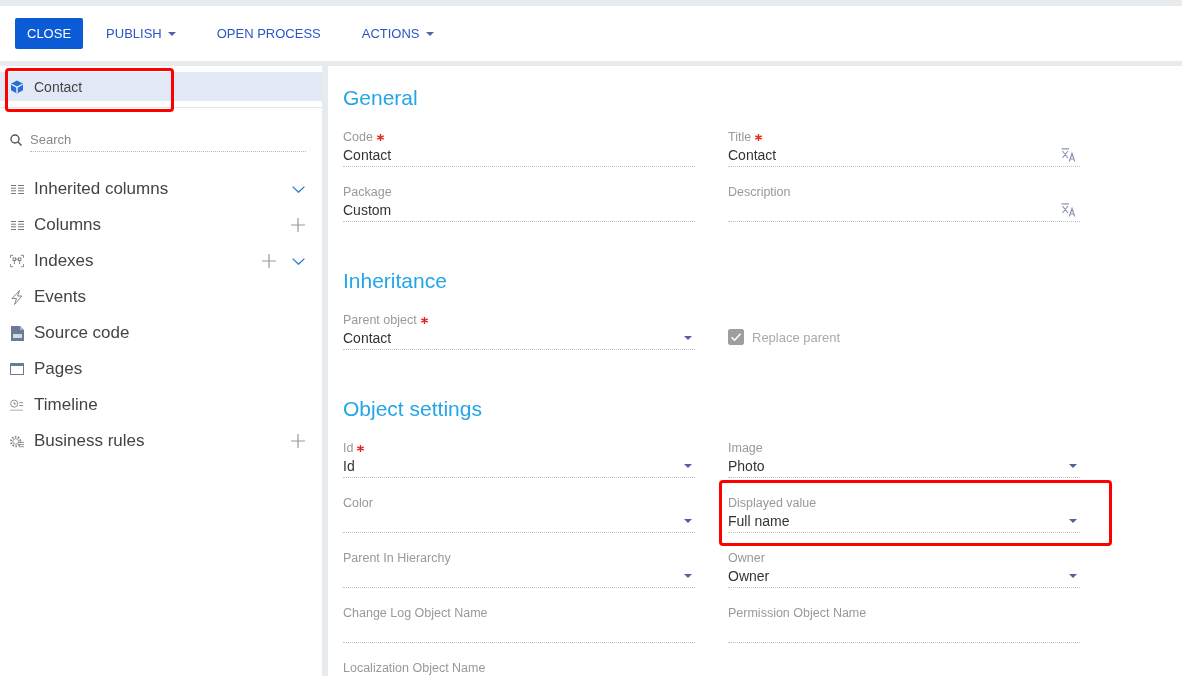 The height and width of the screenshot is (676, 1182). What do you see at coordinates (17, 261) in the screenshot?
I see `index-frame-icon` at bounding box center [17, 261].